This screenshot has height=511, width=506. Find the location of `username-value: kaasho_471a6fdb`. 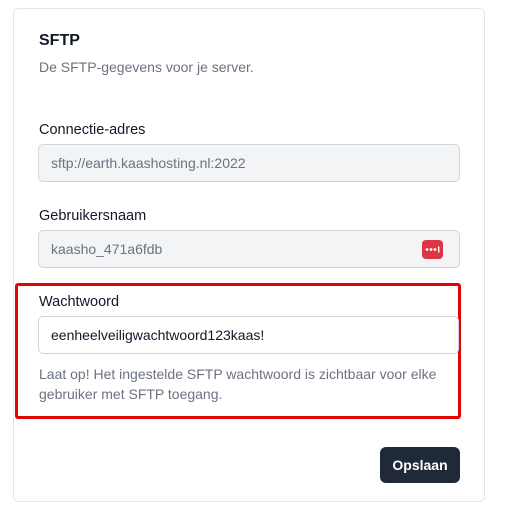

username-value: kaasho_471a6fdb is located at coordinates (107, 249).